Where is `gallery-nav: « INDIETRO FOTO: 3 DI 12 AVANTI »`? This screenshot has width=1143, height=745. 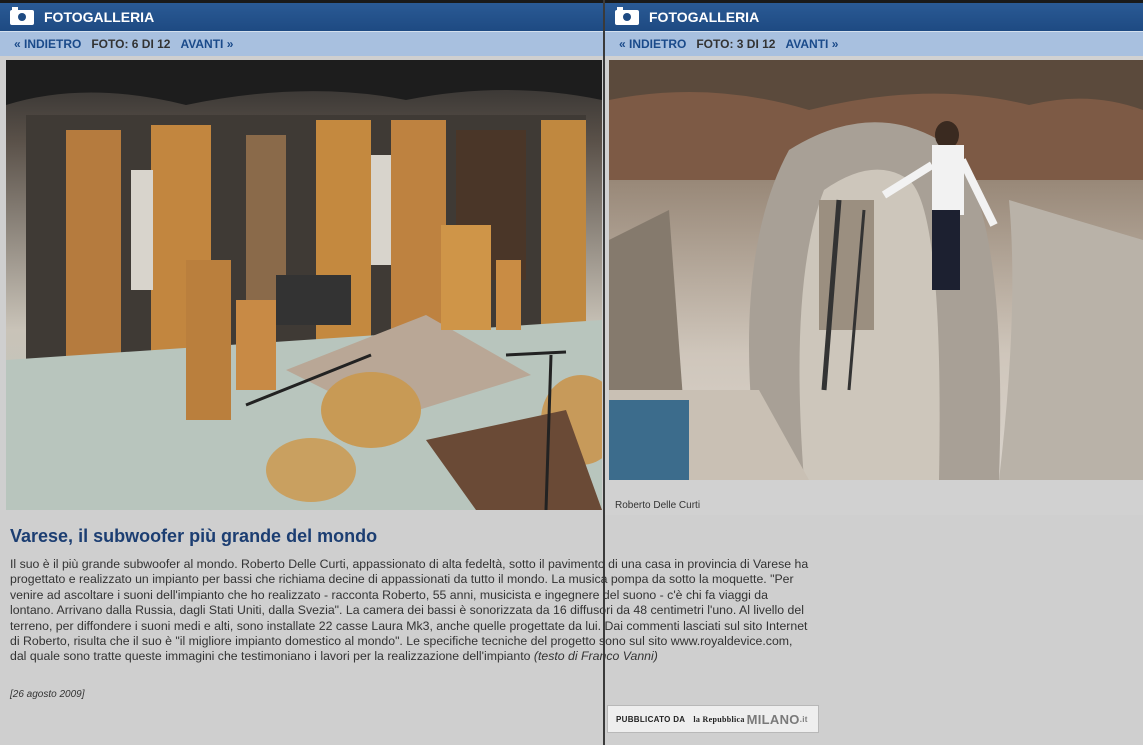
gallery-nav: « INDIETRO FOTO: 3 DI 12 AVANTI » is located at coordinates (874, 43).